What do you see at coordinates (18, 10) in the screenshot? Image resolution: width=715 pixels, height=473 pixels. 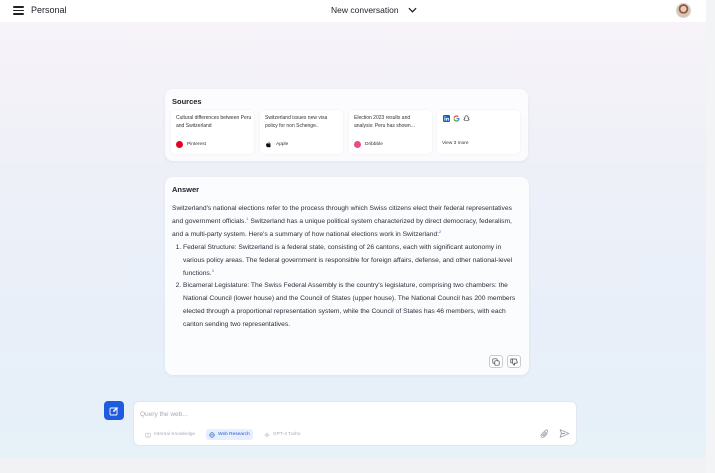 I see `hamburger-menu-icon` at bounding box center [18, 10].